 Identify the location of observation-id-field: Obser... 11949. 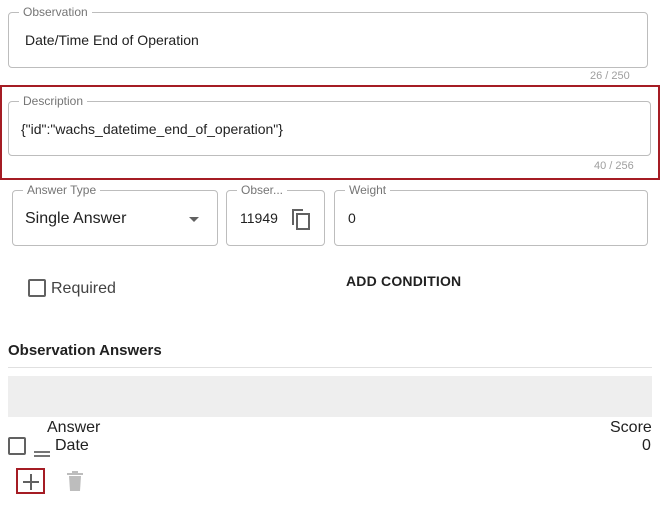
(275, 214).